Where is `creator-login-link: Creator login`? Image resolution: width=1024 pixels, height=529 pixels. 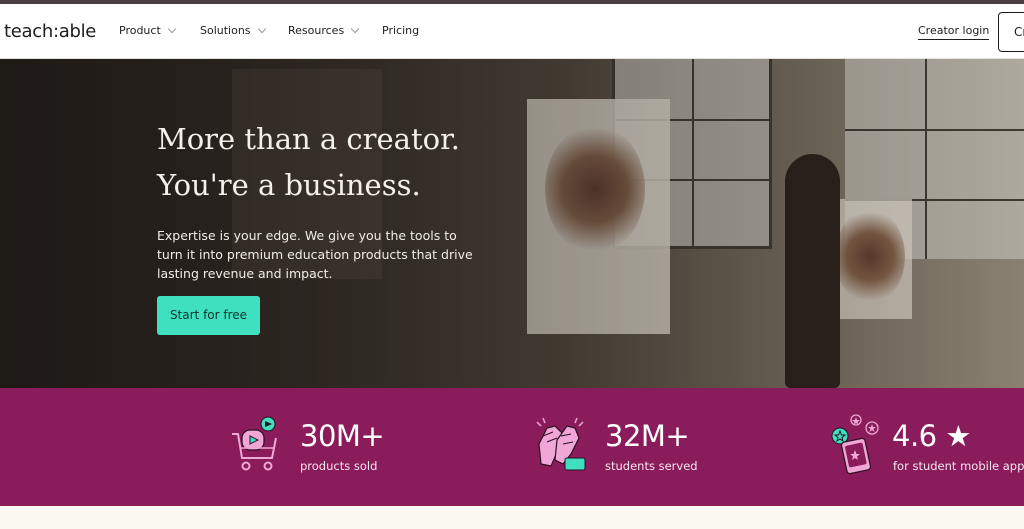 creator-login-link: Creator login is located at coordinates (954, 32).